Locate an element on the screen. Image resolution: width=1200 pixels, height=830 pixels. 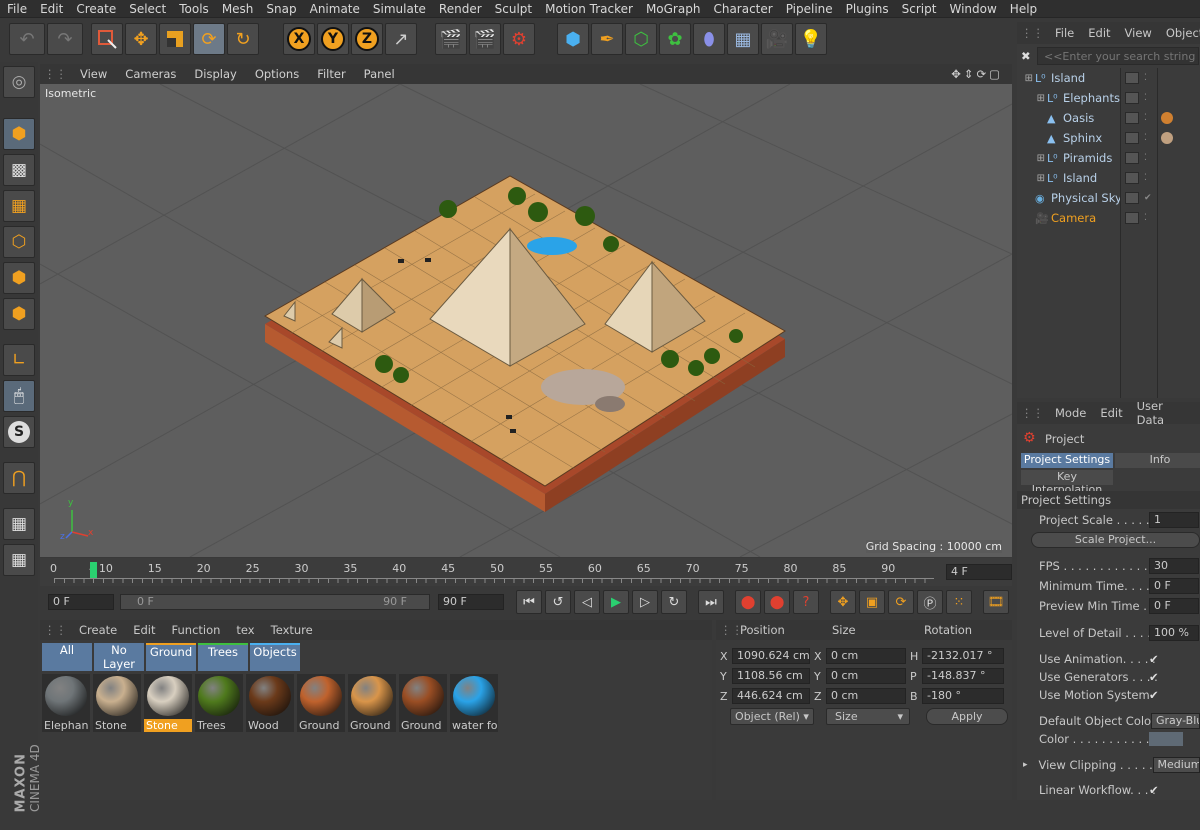
model-mode-icon: ⬢ is located at coordinates (19, 134).